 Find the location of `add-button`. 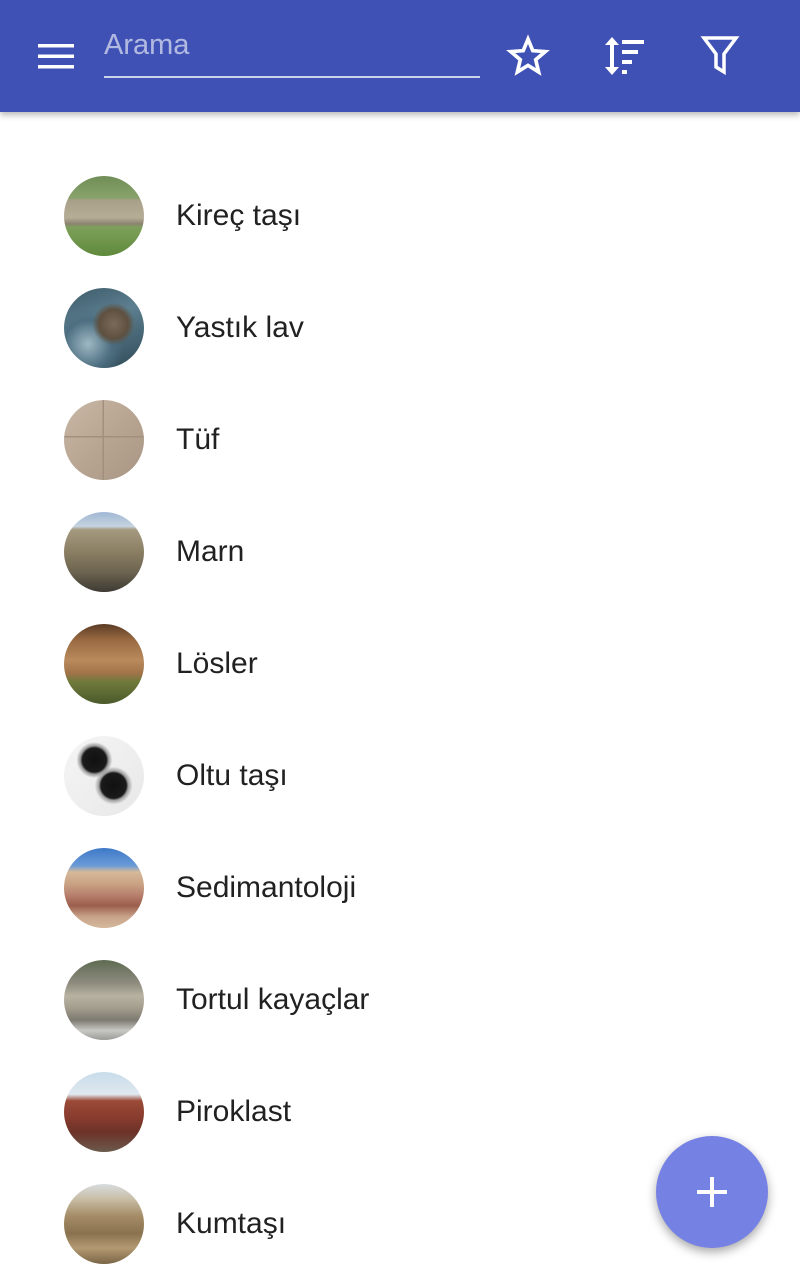

add-button is located at coordinates (712, 1192).